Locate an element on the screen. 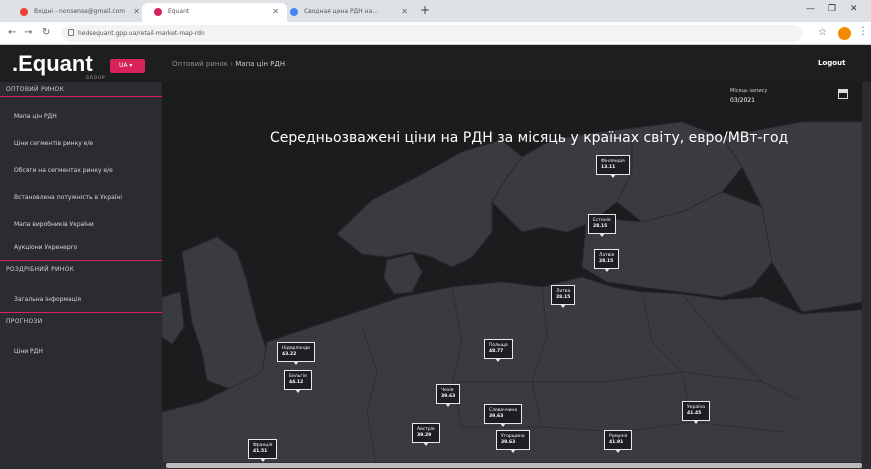 The width and height of the screenshot is (871, 469). browser-menu-icon: ⋮ is located at coordinates (863, 31).